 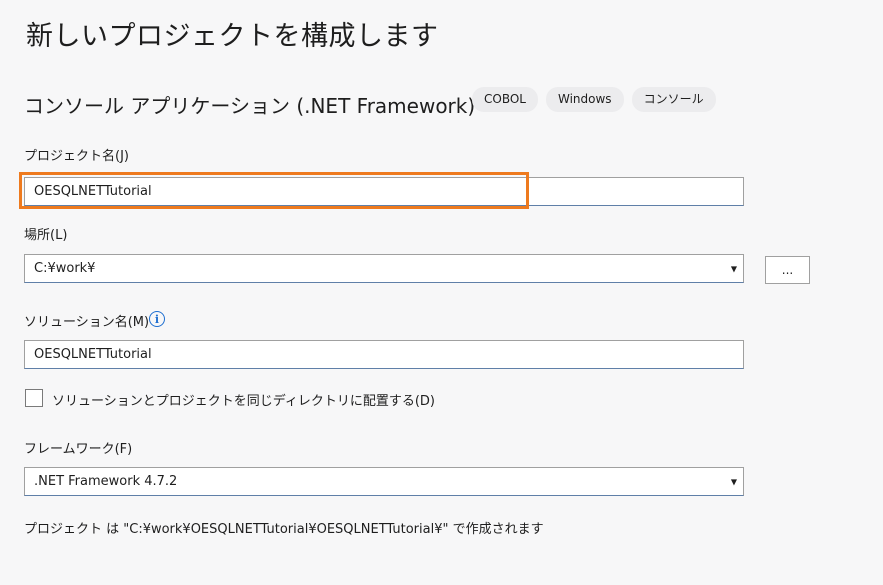 What do you see at coordinates (250, 106) in the screenshot?
I see `template-name: コンソール アプリケーション (.NET Framework)` at bounding box center [250, 106].